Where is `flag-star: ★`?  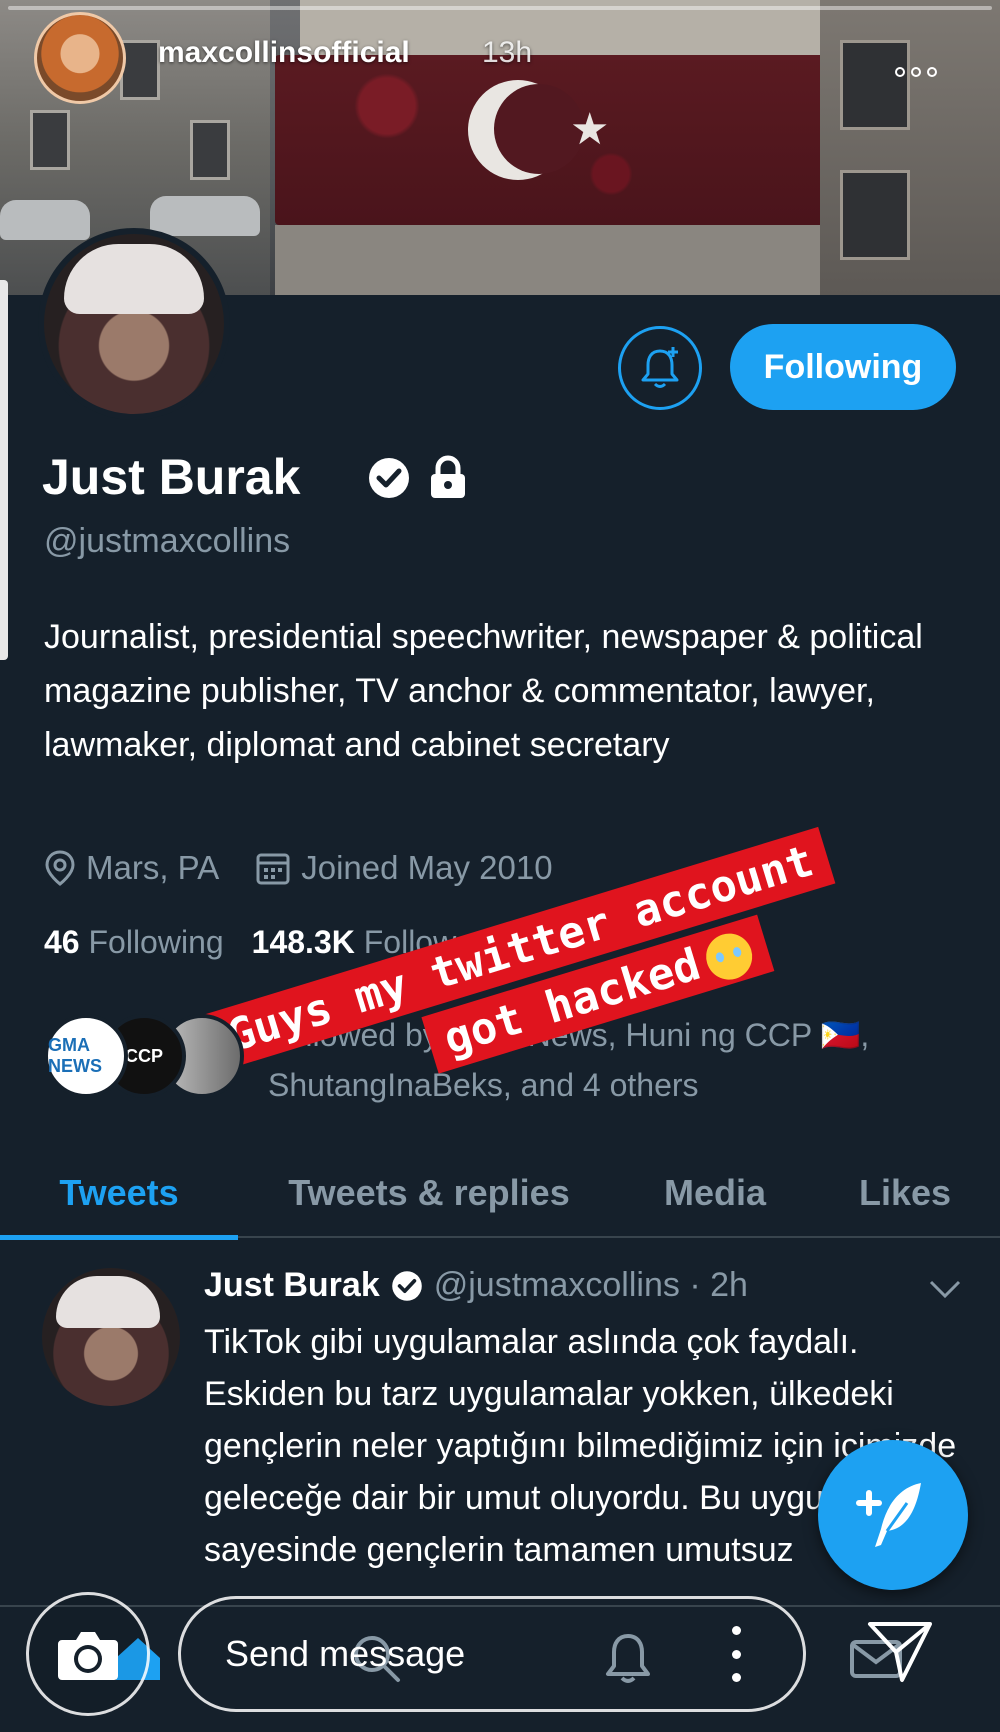
flag-star: ★ is located at coordinates (590, 129).